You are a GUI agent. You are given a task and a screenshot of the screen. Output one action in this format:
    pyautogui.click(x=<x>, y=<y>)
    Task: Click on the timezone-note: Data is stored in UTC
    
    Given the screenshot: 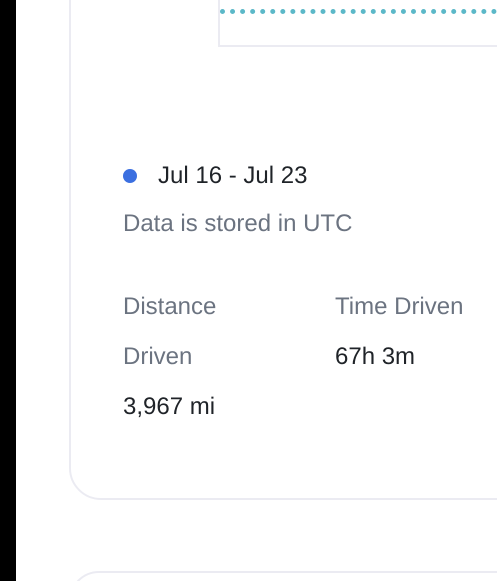 What is the action you would take?
    pyautogui.click(x=237, y=224)
    